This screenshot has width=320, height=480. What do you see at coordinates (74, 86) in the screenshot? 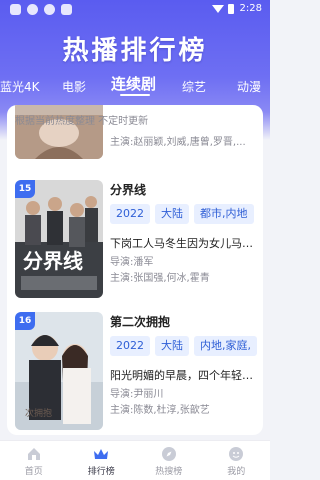
I see `tab-movie: 电影` at bounding box center [74, 86].